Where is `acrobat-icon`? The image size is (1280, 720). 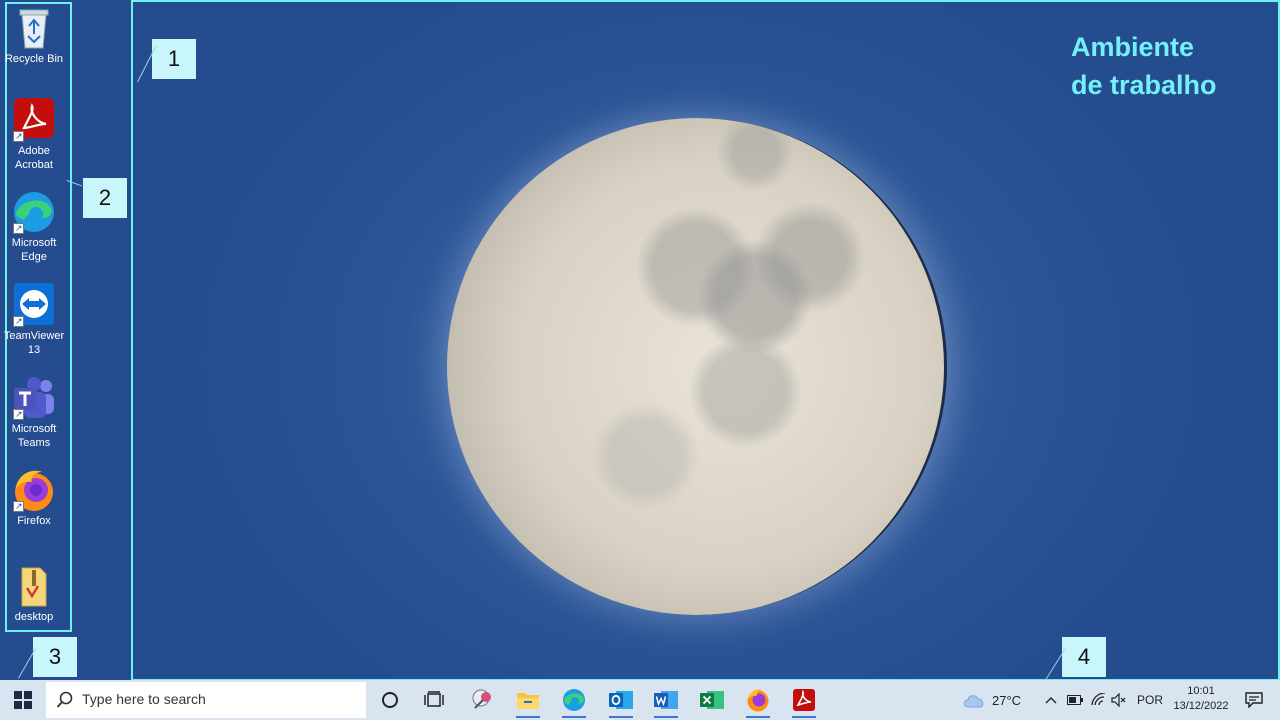 acrobat-icon is located at coordinates (804, 700).